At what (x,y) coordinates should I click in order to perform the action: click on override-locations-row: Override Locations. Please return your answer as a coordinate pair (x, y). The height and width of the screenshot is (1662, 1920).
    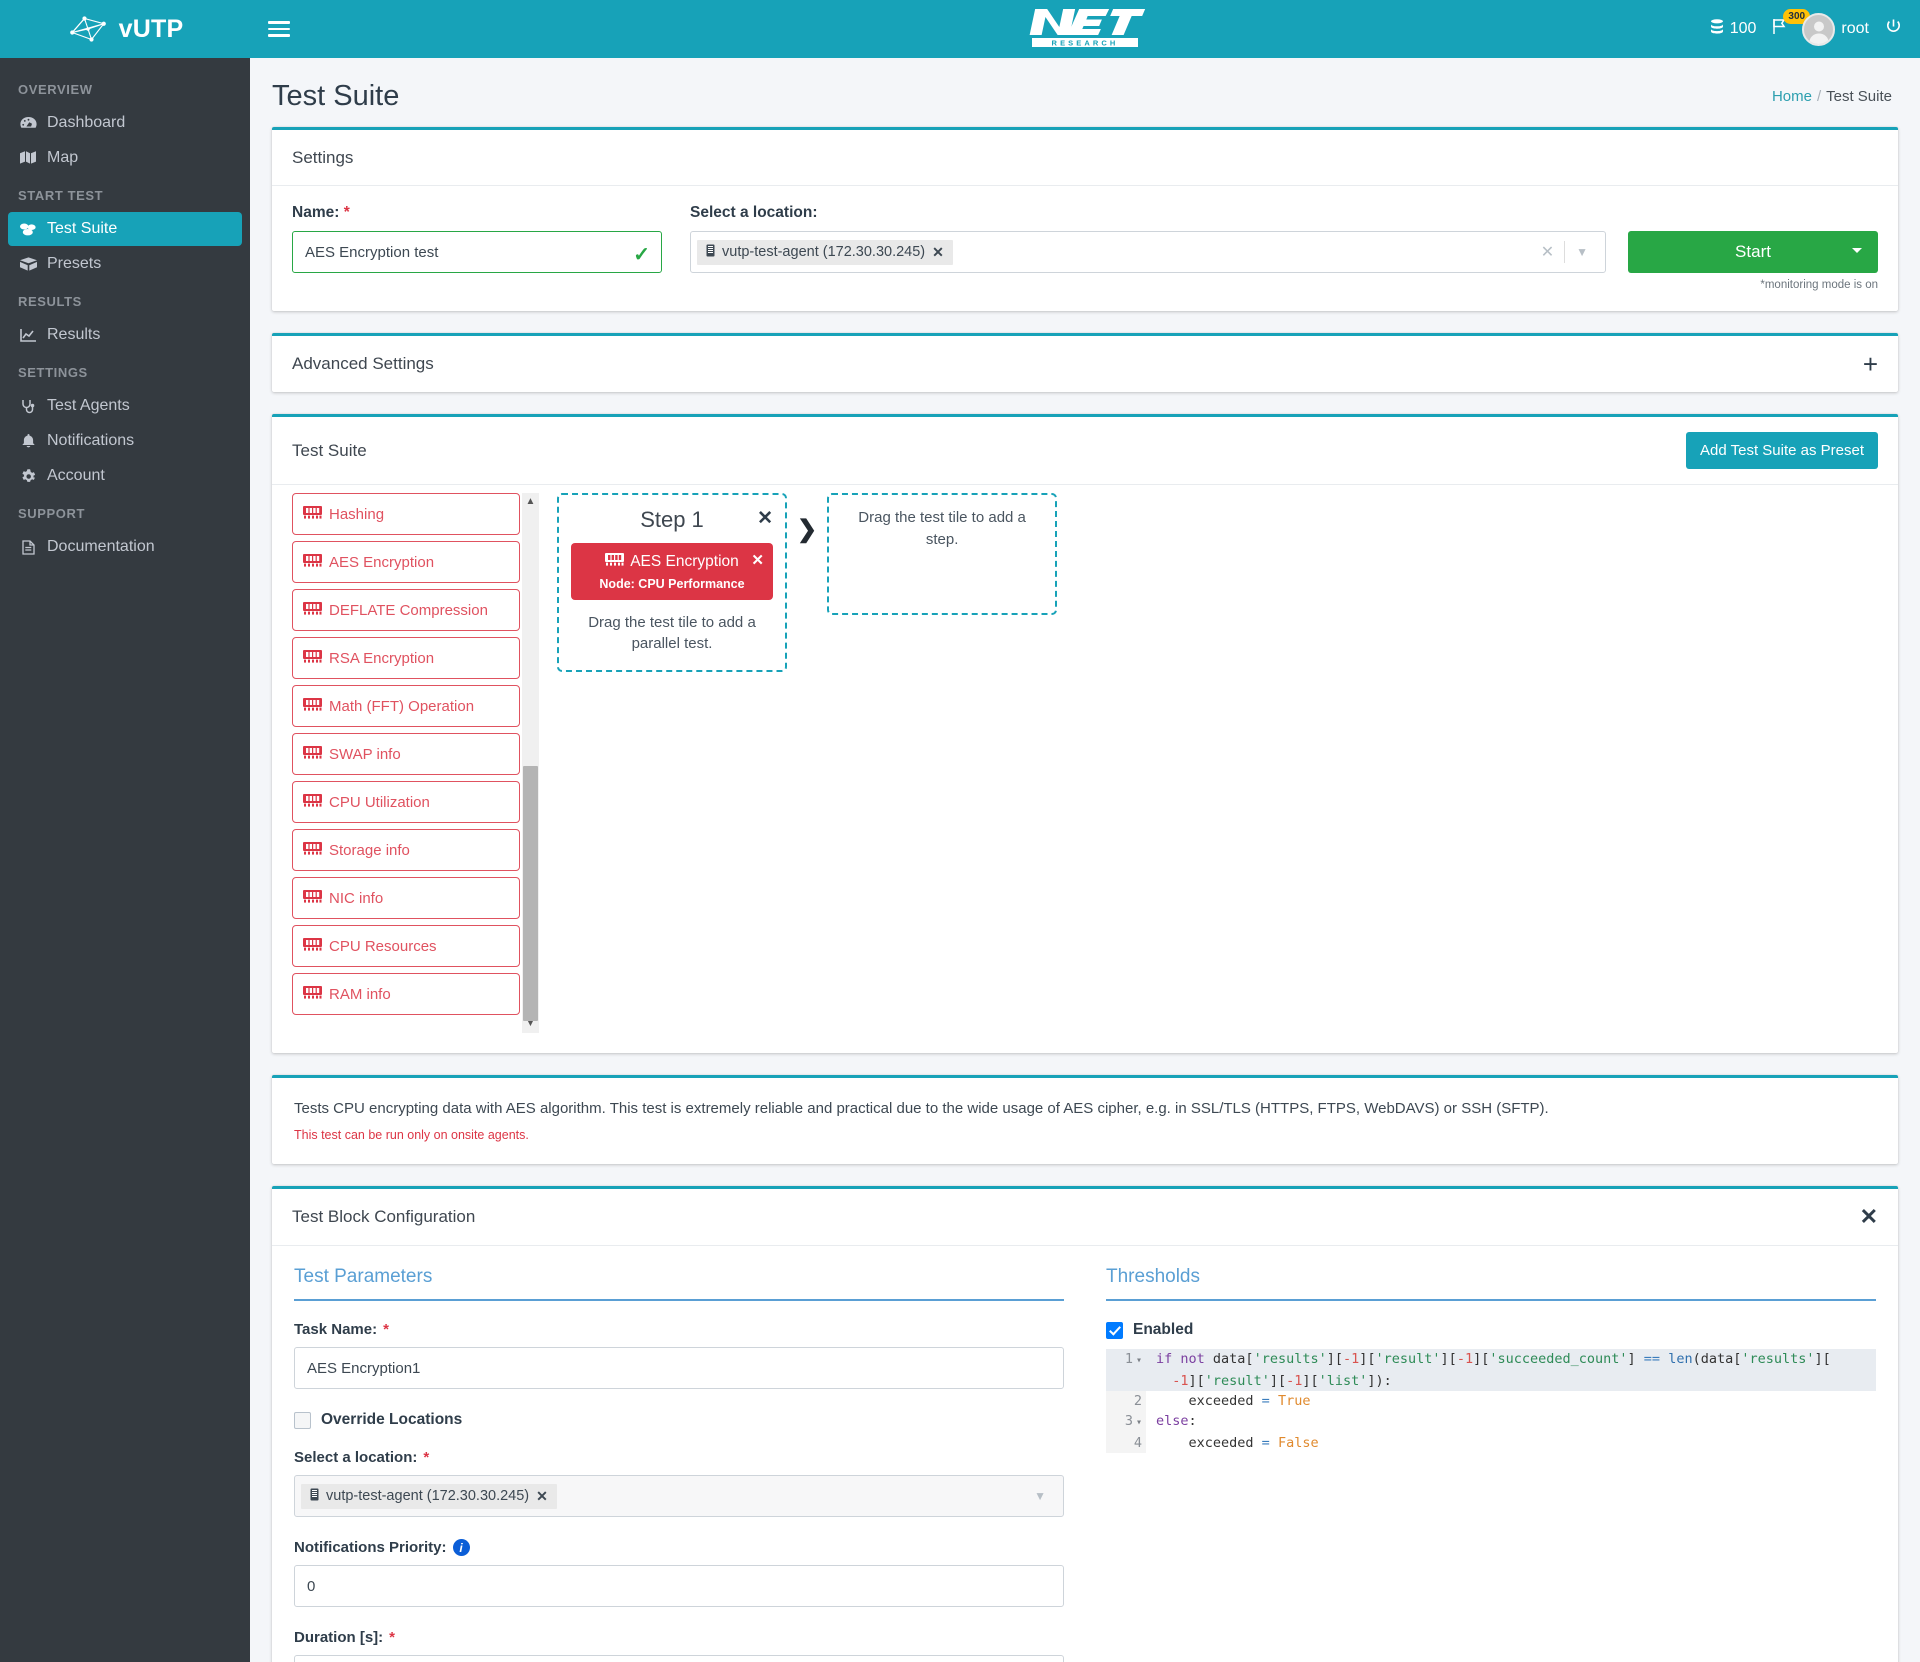
    Looking at the image, I should click on (679, 1420).